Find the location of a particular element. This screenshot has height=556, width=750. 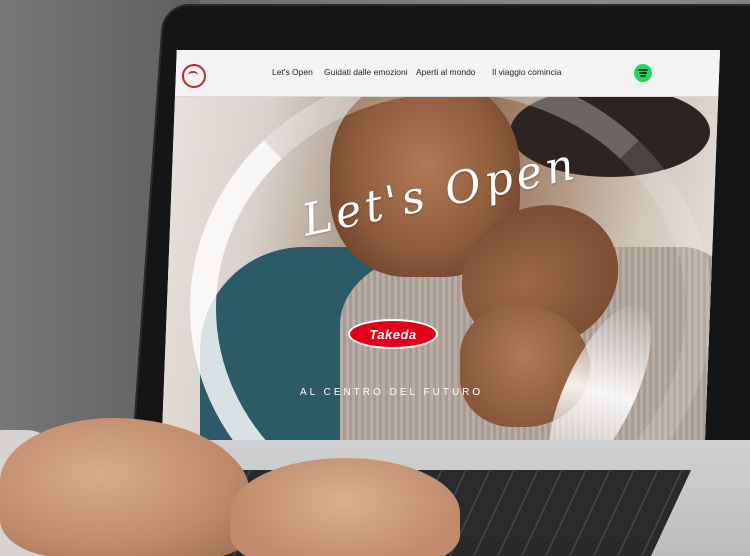

nav-item-aperti: Aperti al mondo is located at coordinates (446, 72).